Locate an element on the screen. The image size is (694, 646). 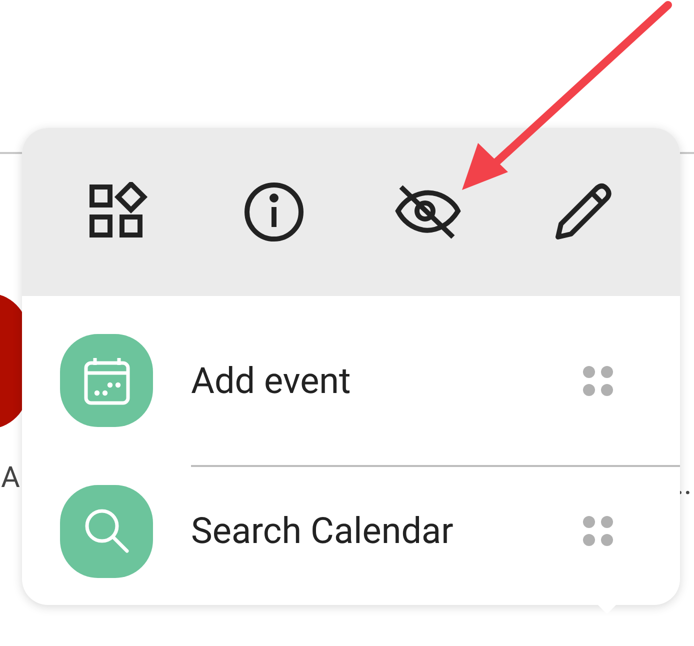
shortcut-label: Search Calendar is located at coordinates (322, 531).